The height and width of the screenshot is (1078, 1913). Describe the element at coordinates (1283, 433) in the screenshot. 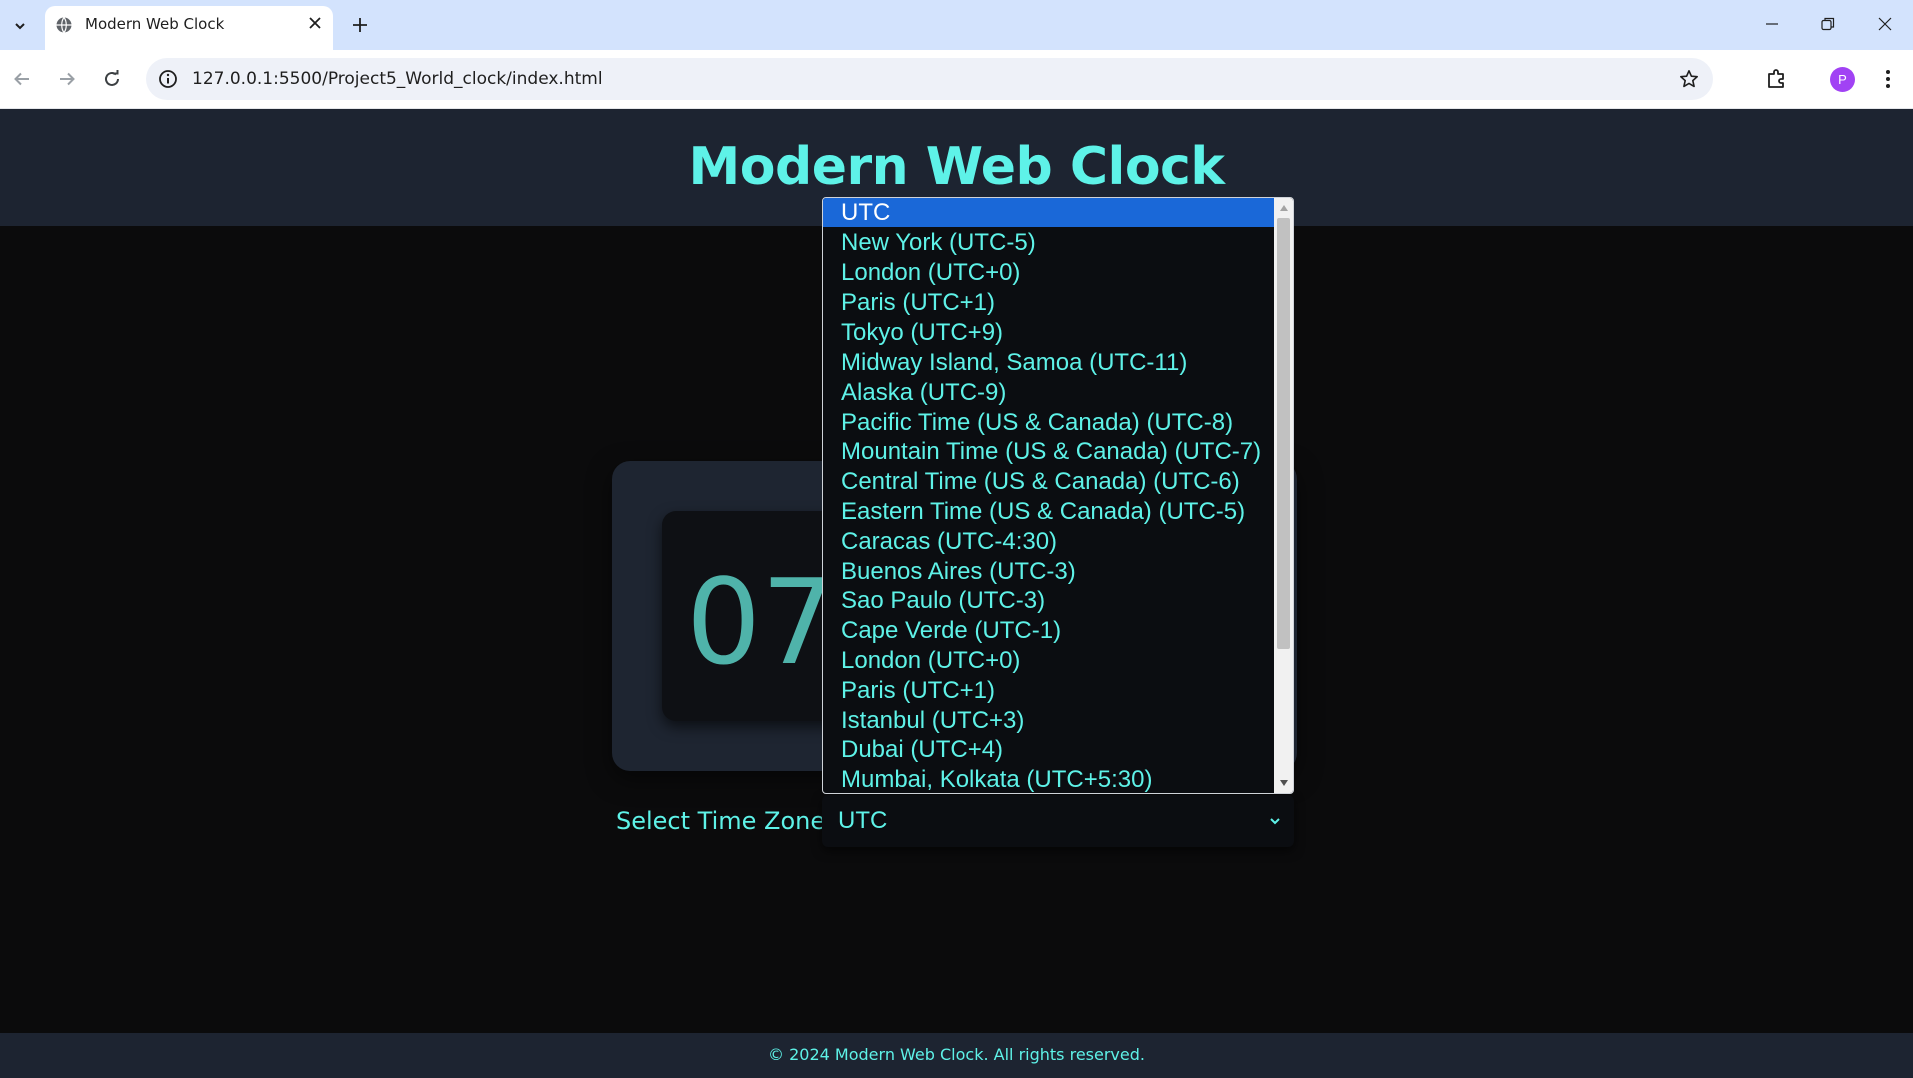

I see `scrollbar-thumb` at that location.